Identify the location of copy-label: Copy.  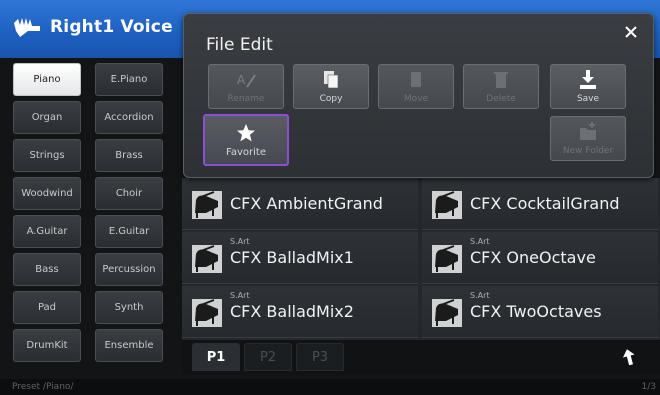
(331, 99).